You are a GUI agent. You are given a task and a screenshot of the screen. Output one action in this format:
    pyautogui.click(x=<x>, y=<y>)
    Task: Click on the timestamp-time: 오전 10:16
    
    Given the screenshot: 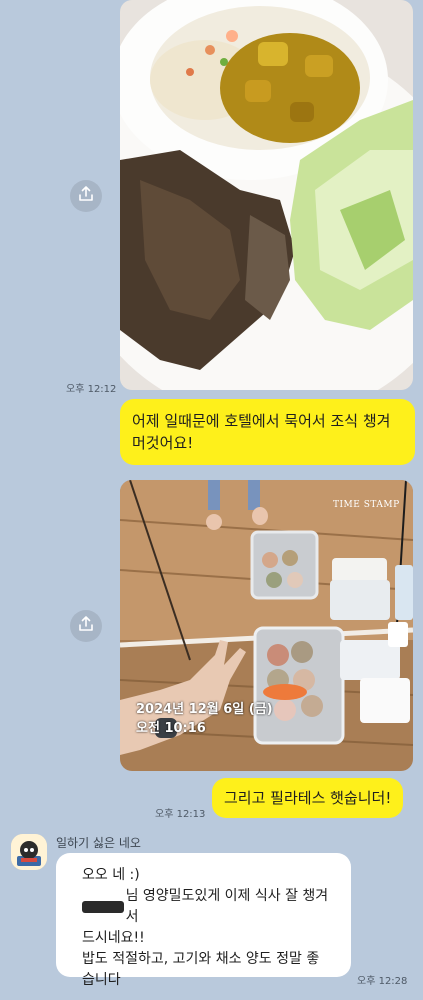 What is the action you would take?
    pyautogui.click(x=171, y=728)
    